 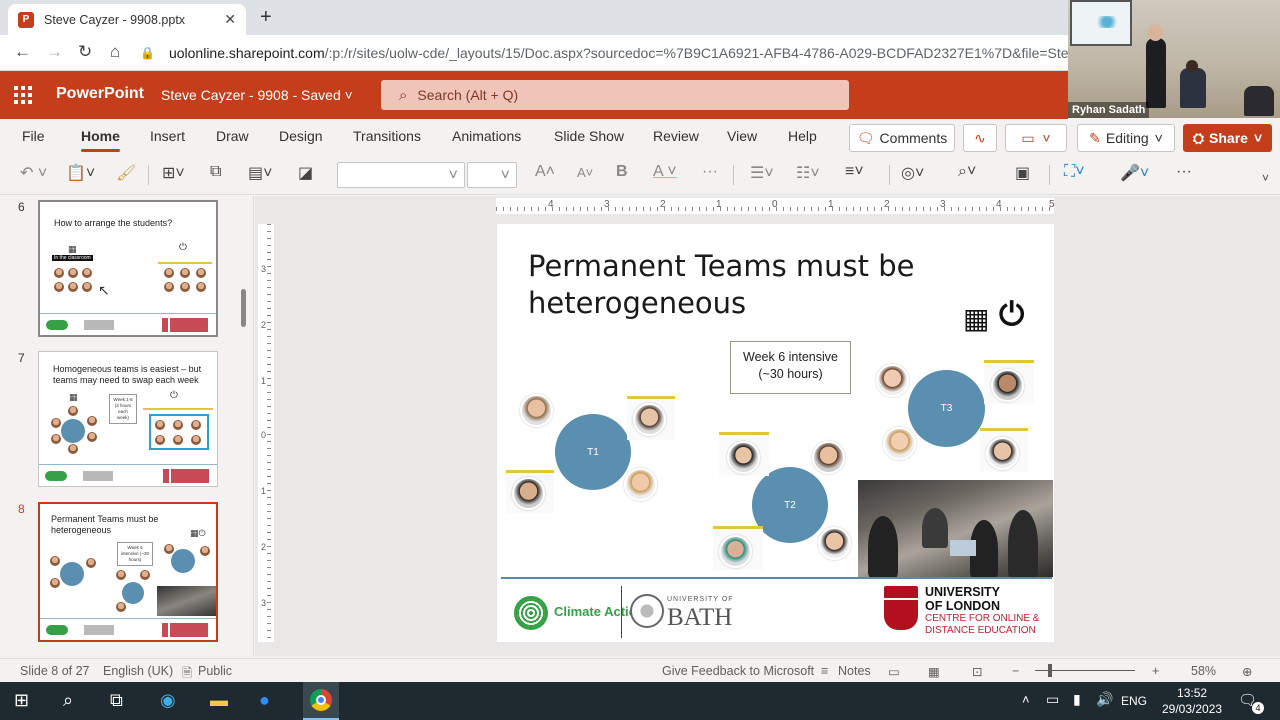 What do you see at coordinates (1184, 172) in the screenshot?
I see `more-options-icon: ···` at bounding box center [1184, 172].